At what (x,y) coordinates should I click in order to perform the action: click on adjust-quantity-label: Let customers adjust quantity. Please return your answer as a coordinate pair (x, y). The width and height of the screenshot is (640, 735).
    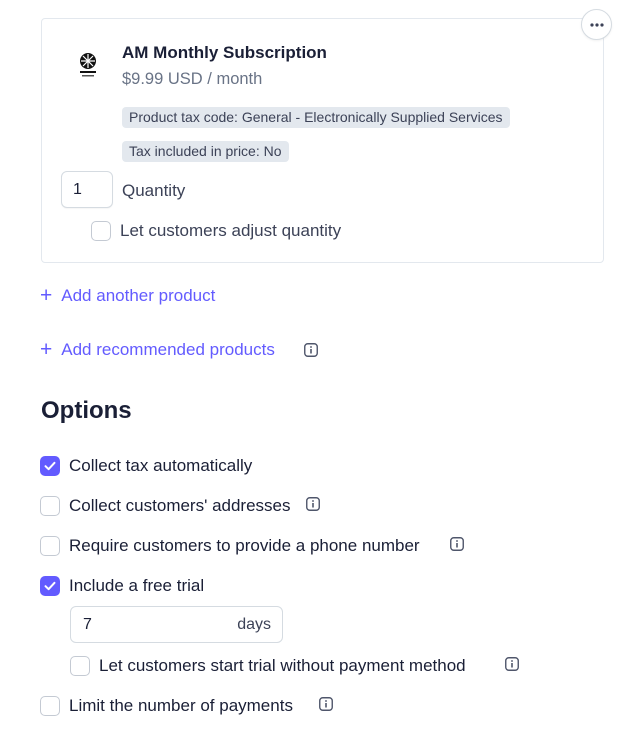
    Looking at the image, I should click on (231, 230).